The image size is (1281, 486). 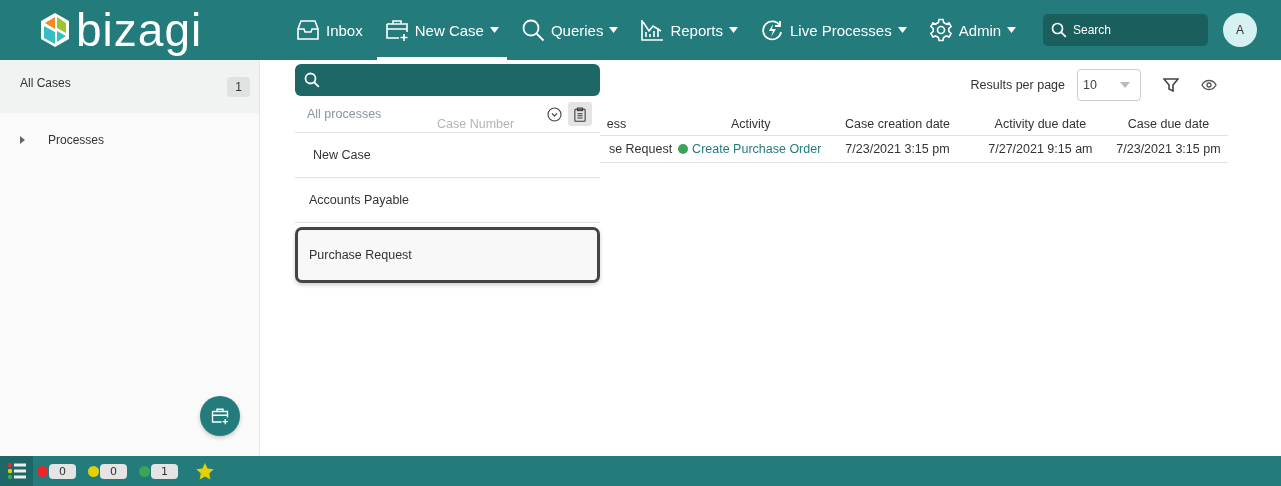 I want to click on user-avatar: A, so click(x=1240, y=30).